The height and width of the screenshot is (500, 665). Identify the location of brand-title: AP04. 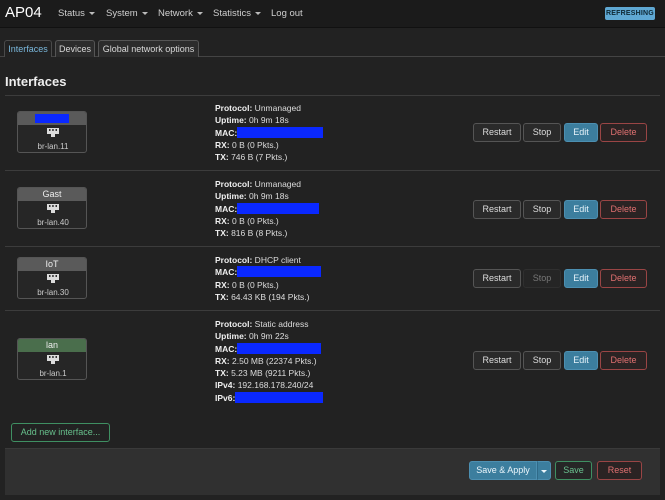
(23, 12).